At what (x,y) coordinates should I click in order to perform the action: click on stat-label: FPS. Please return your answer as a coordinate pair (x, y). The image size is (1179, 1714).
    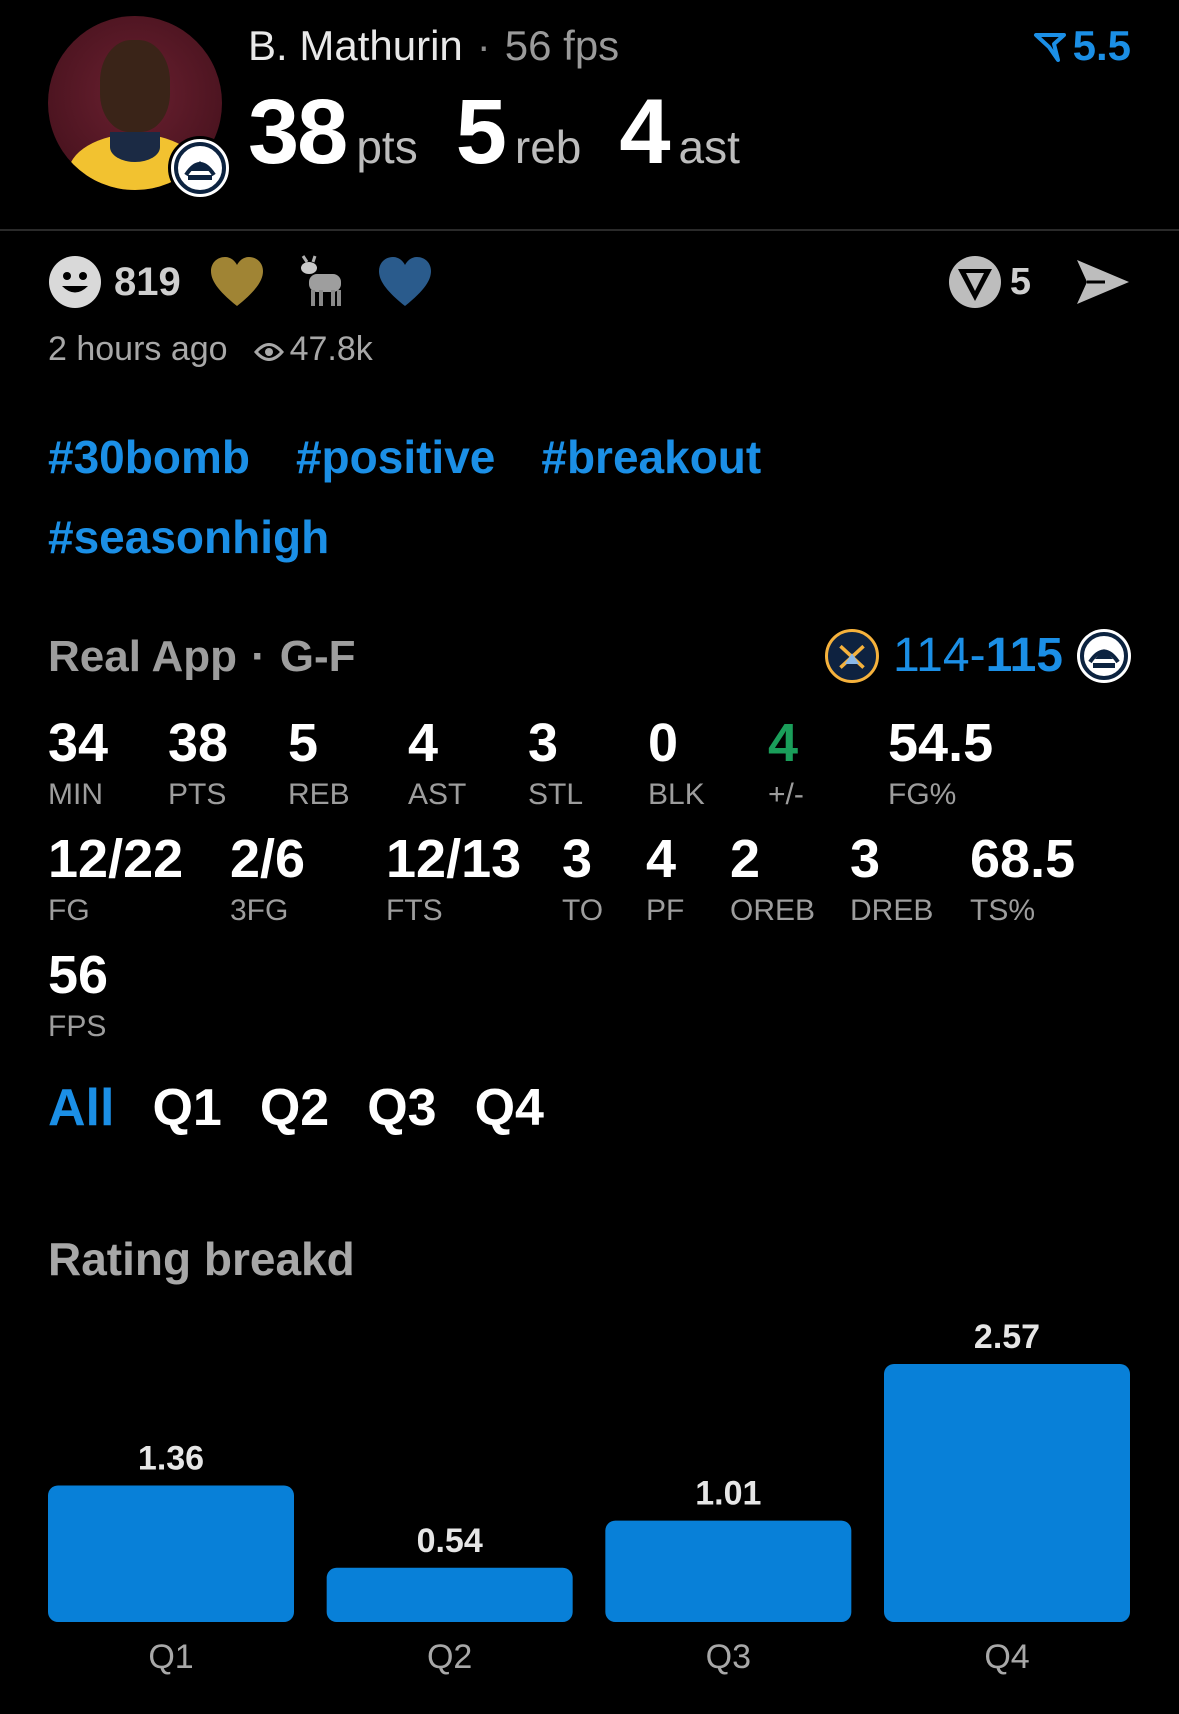
    Looking at the image, I should click on (77, 1026).